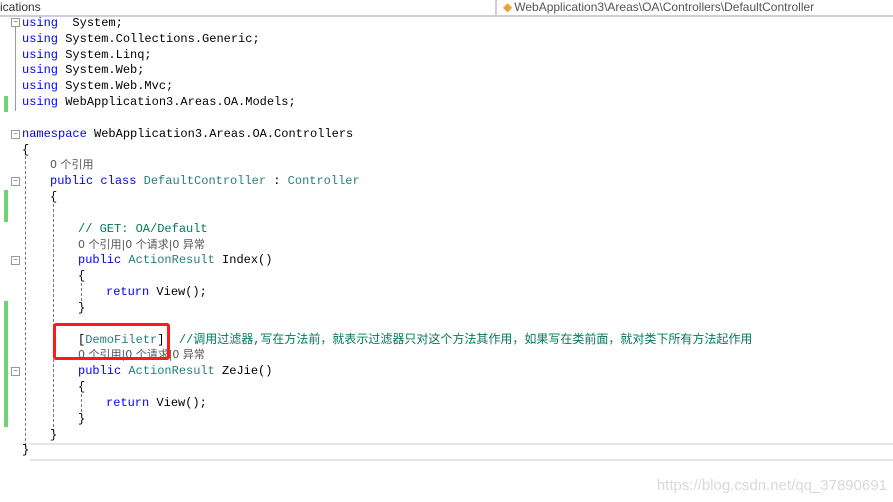 The image size is (893, 502). I want to click on codelens-info: 0 个引用|0 个请求|0 异常, so click(141, 244).